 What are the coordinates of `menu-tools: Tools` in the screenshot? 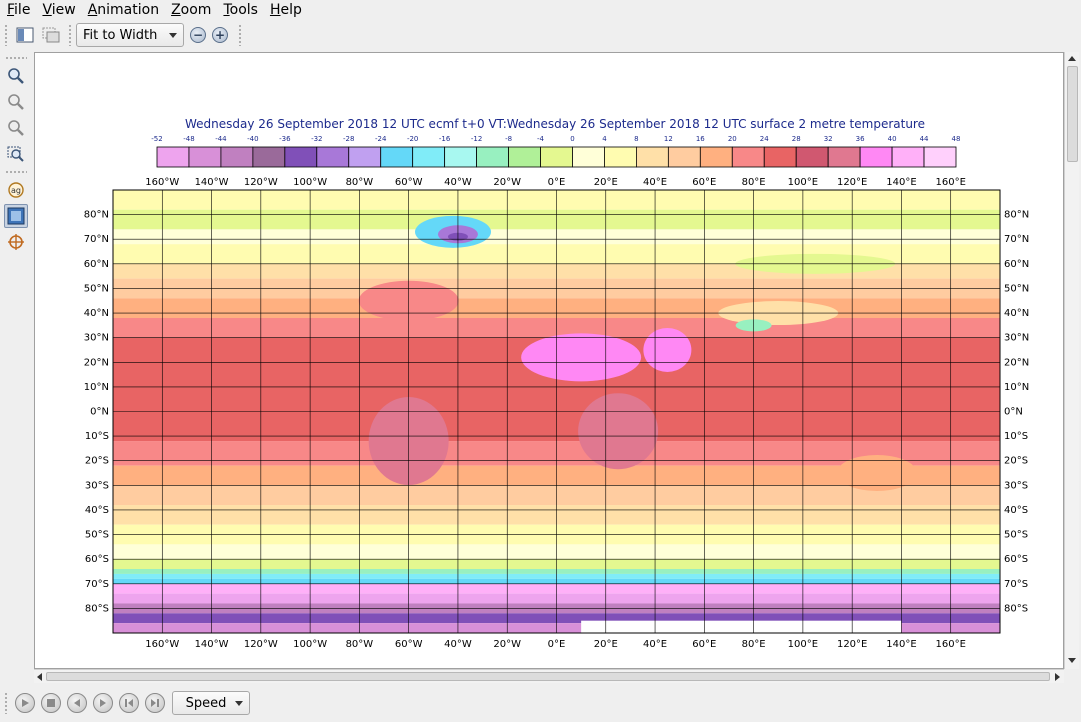 It's located at (240, 10).